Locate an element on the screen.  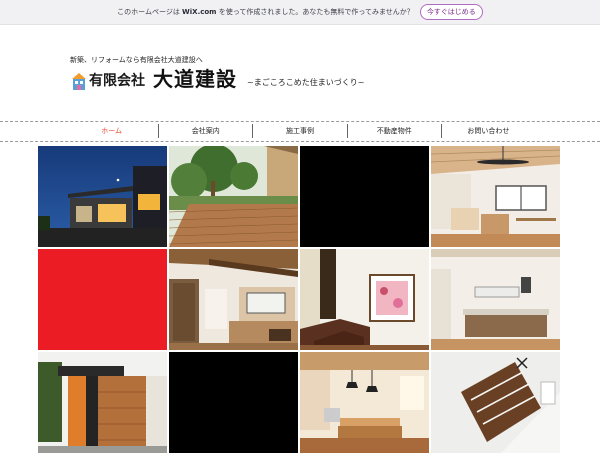
company-type: 有限会社 is located at coordinates (117, 81).